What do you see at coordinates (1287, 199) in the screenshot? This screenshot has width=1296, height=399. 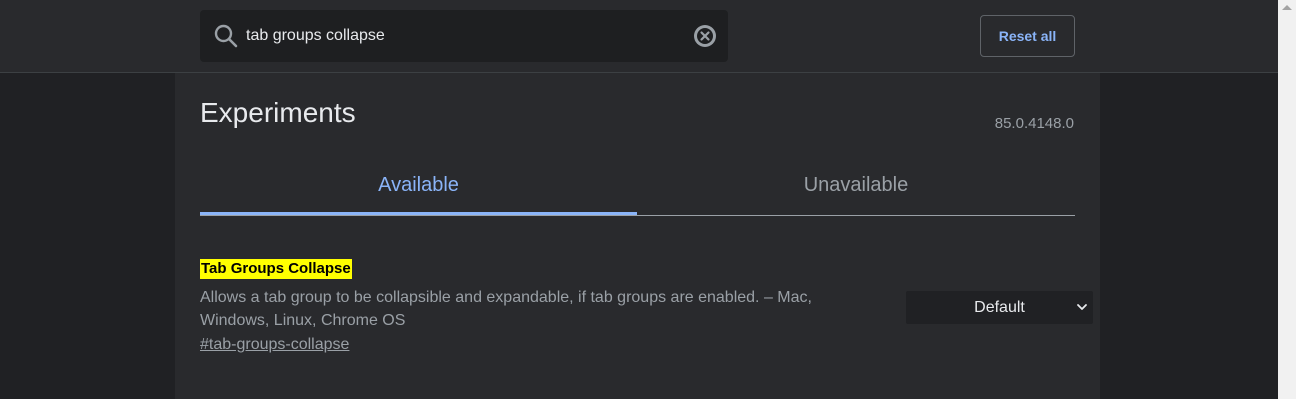 I see `scrollbar` at bounding box center [1287, 199].